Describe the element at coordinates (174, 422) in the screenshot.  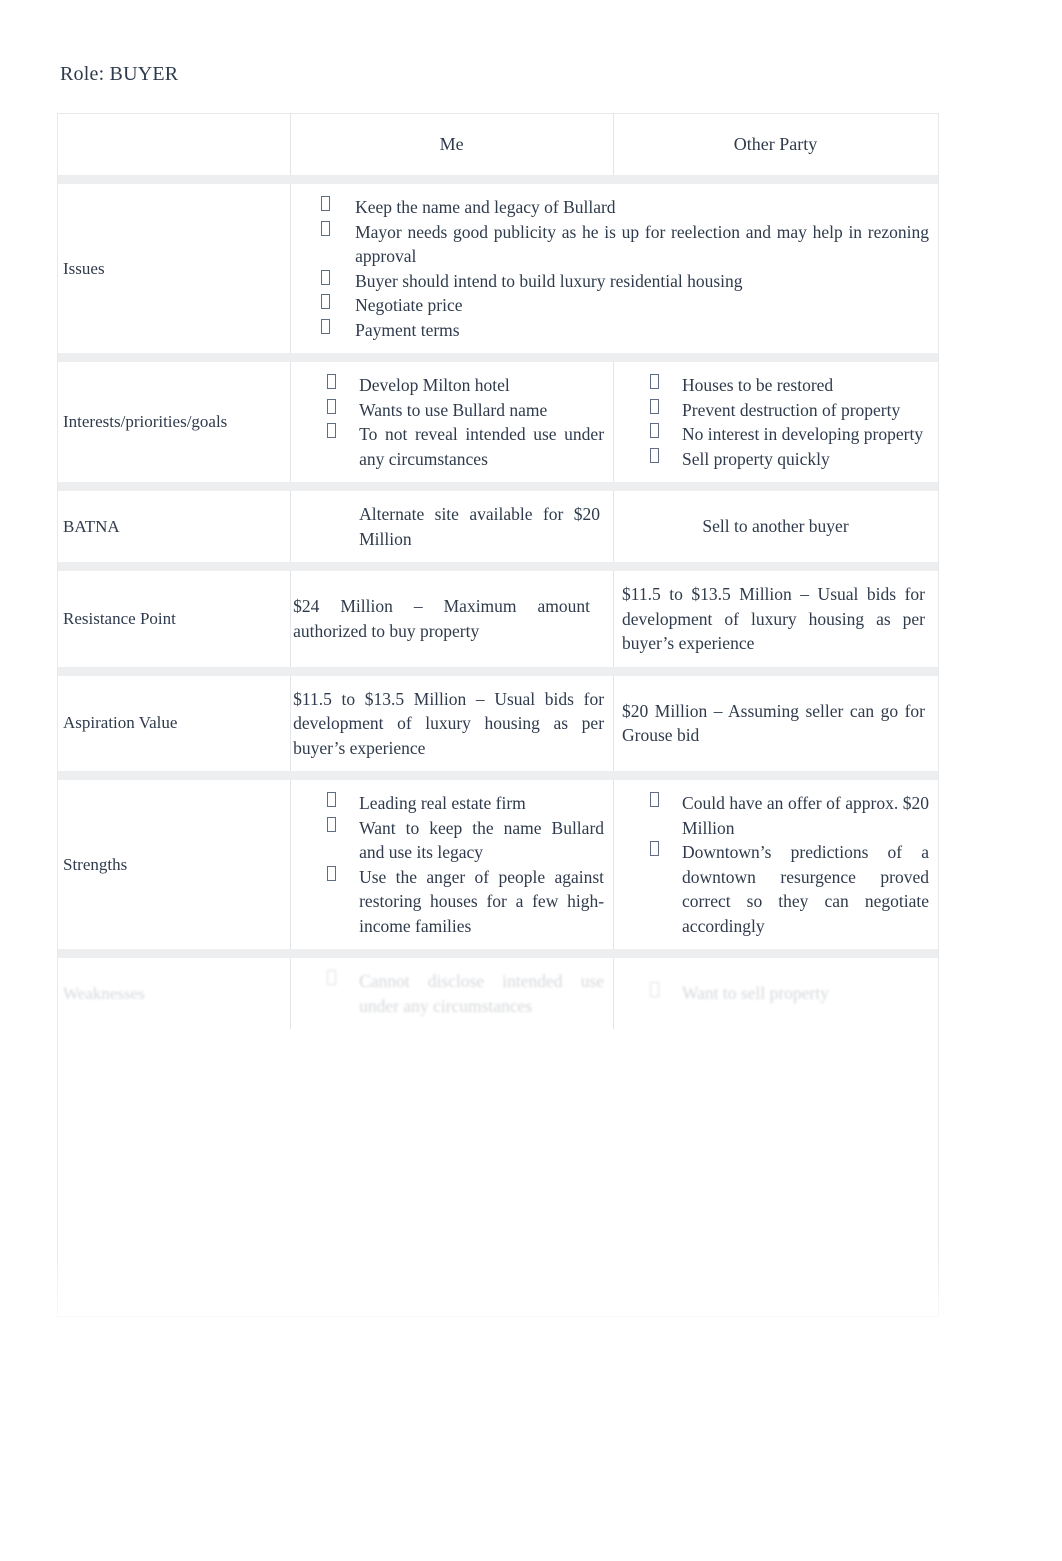
I see `row-label-cell: Interests/priorities/goals` at that location.